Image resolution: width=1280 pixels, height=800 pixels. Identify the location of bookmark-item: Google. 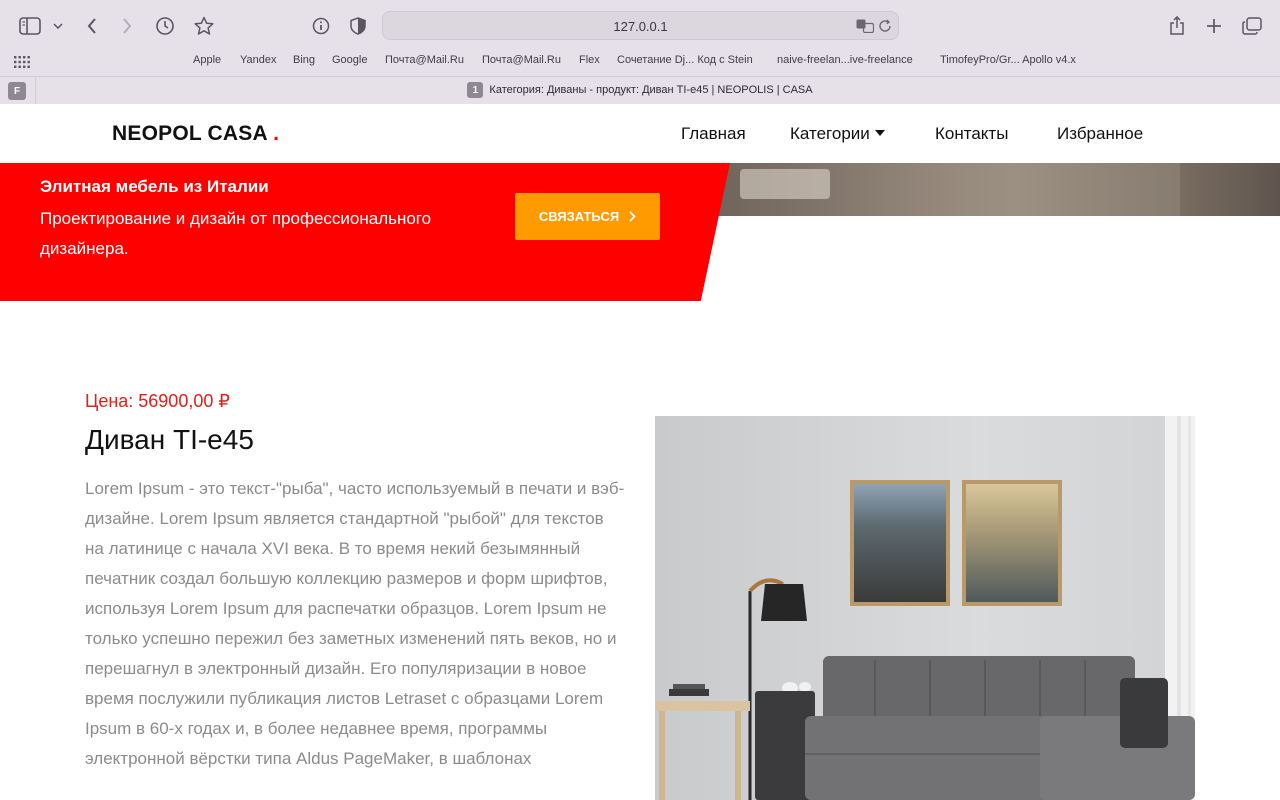
(349, 60).